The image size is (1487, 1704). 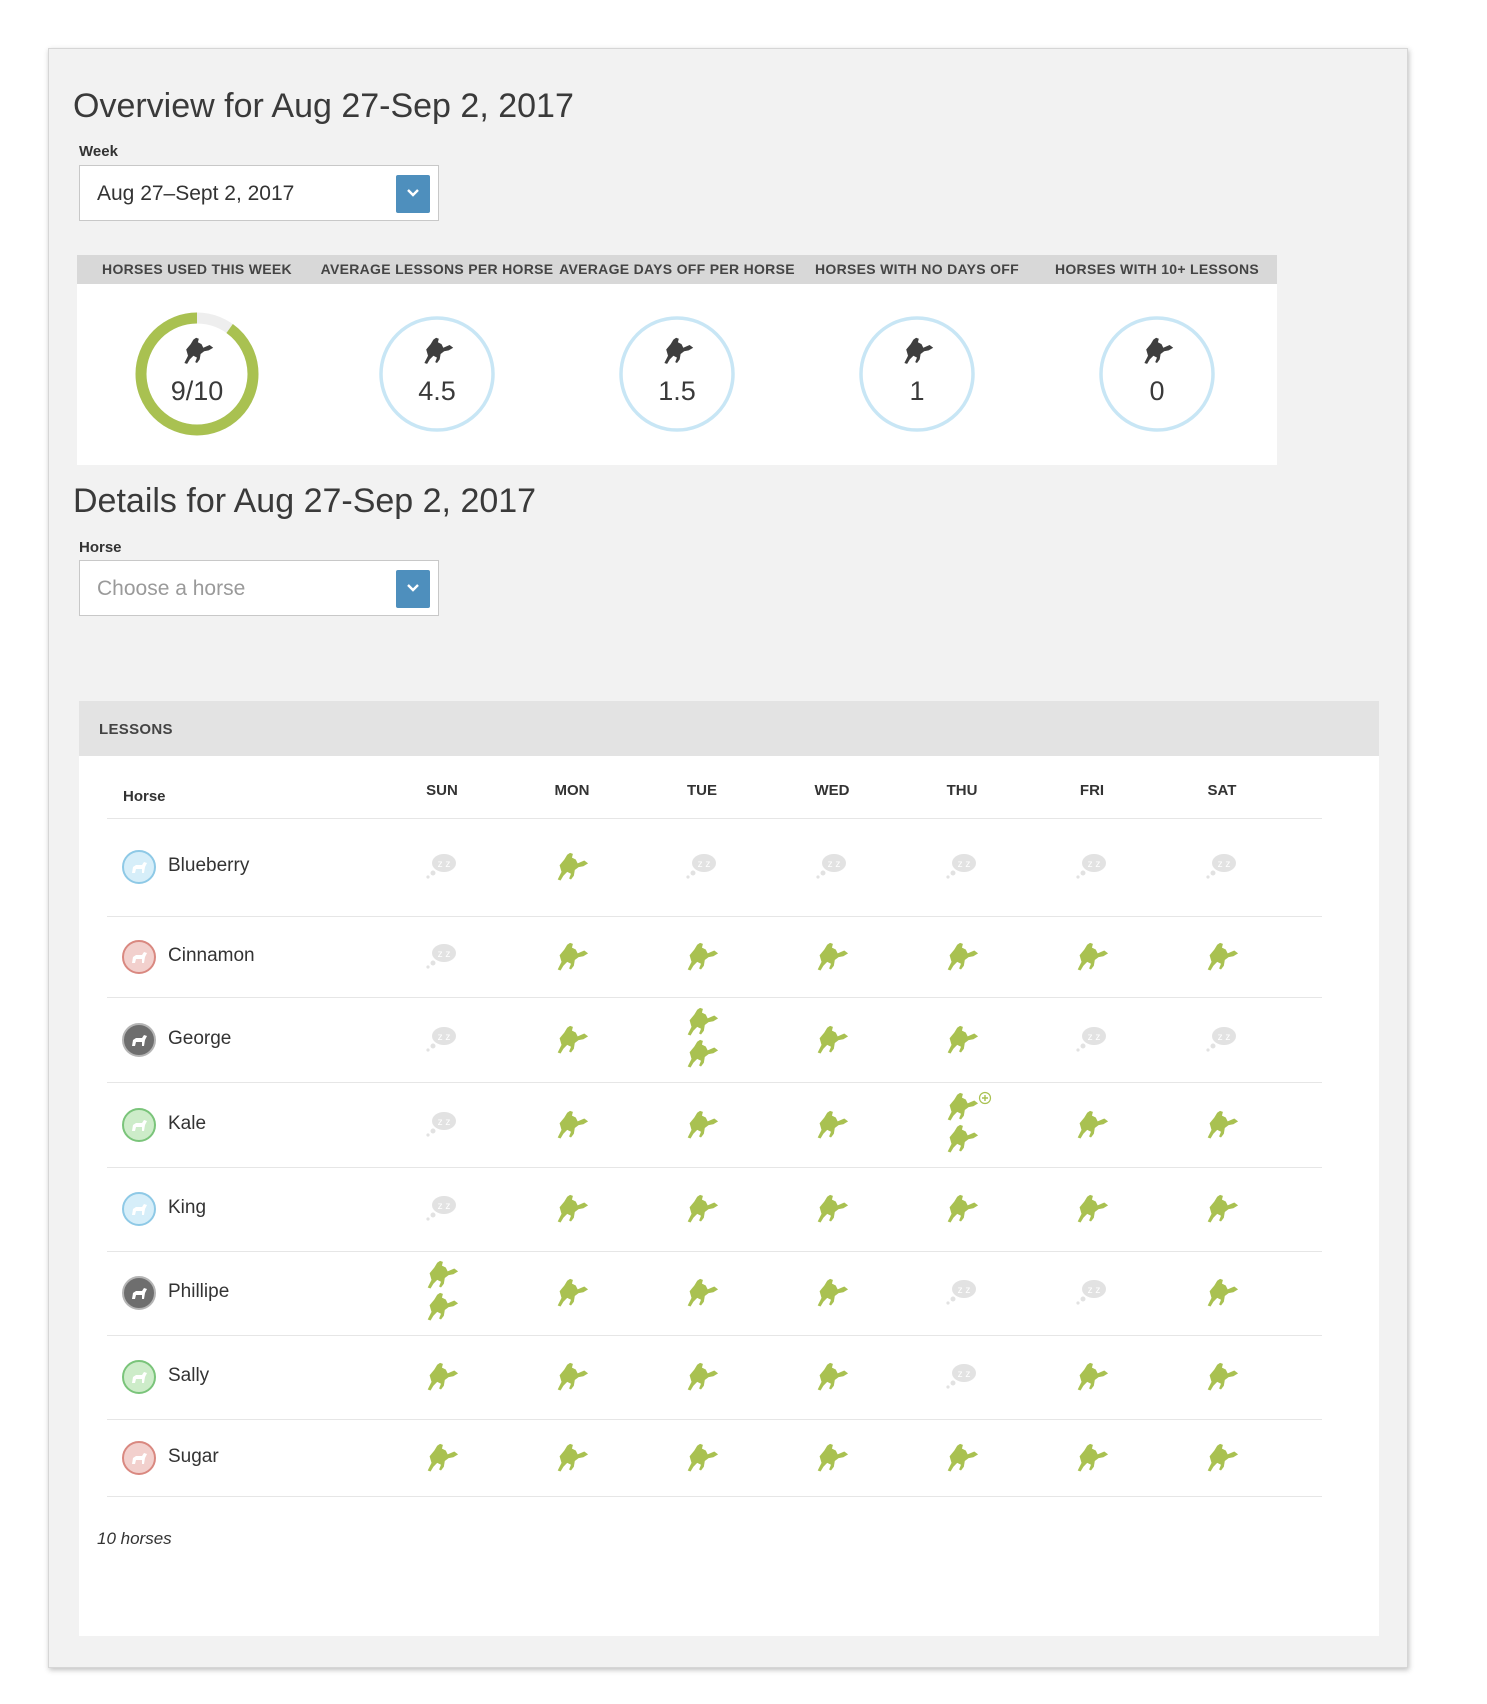 What do you see at coordinates (702, 790) in the screenshot?
I see `day-header-tue: TUE` at bounding box center [702, 790].